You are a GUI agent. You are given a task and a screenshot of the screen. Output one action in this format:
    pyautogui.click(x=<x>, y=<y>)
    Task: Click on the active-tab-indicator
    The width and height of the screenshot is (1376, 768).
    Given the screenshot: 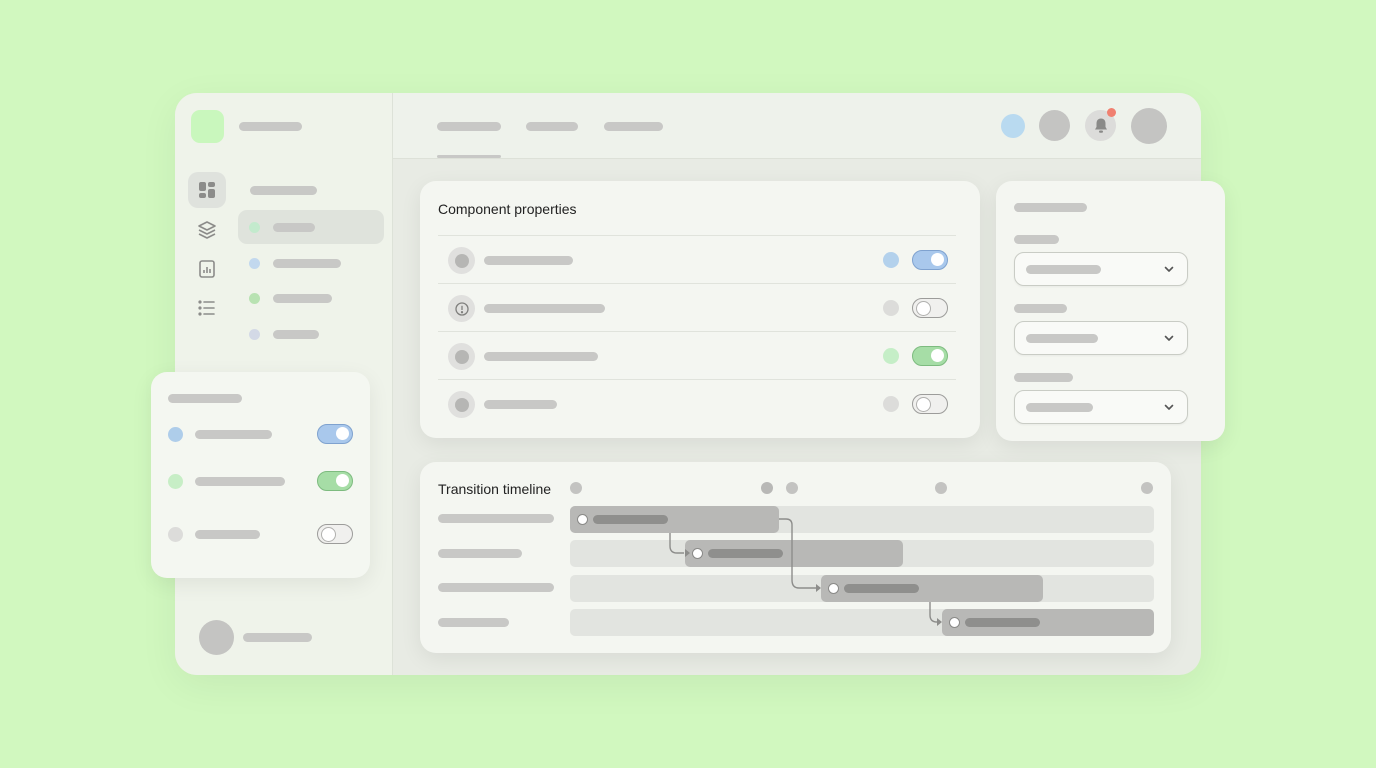 What is the action you would take?
    pyautogui.click(x=469, y=156)
    